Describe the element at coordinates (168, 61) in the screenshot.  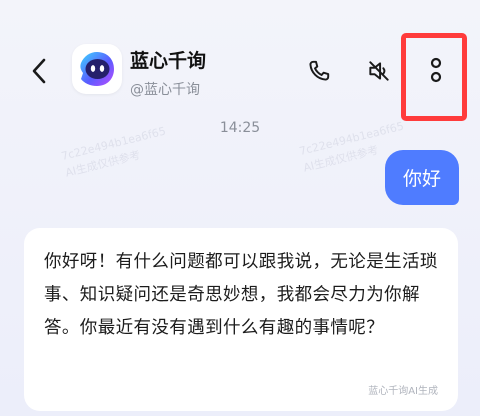
I see `app-name: 蓝心千询` at that location.